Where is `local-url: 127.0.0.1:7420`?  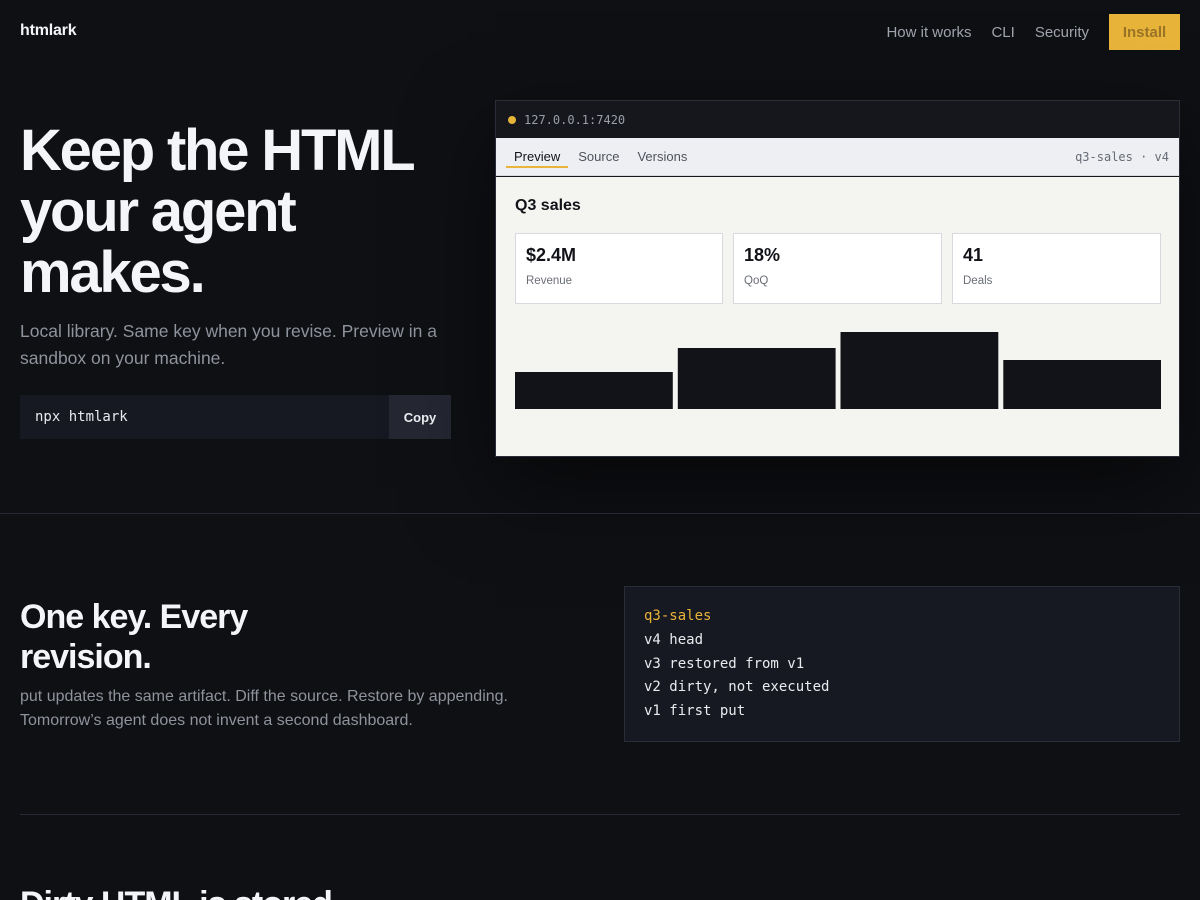
local-url: 127.0.0.1:7420 is located at coordinates (575, 119).